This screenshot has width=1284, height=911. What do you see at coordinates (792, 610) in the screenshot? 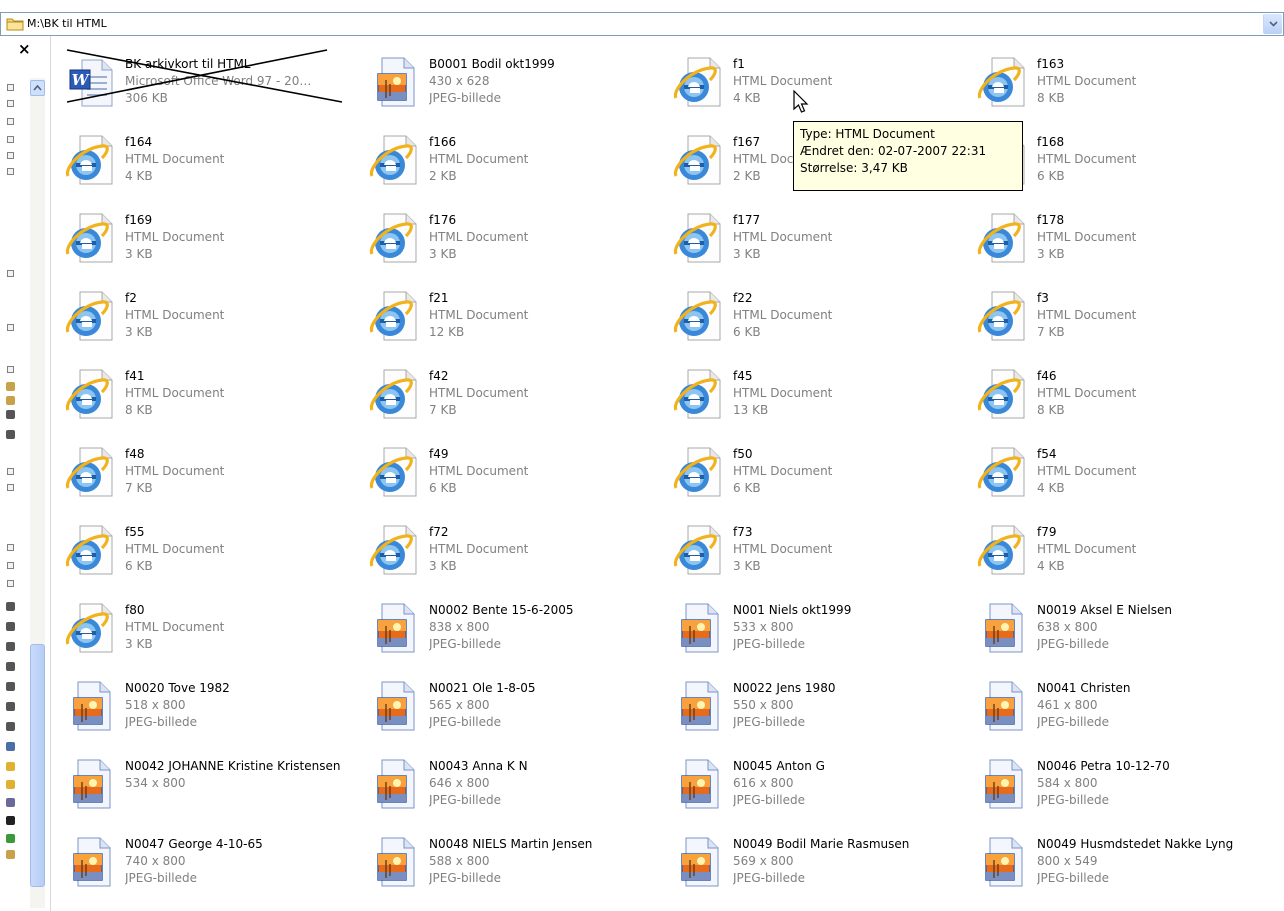
I see `file-name: N001 Niels okt1999` at bounding box center [792, 610].